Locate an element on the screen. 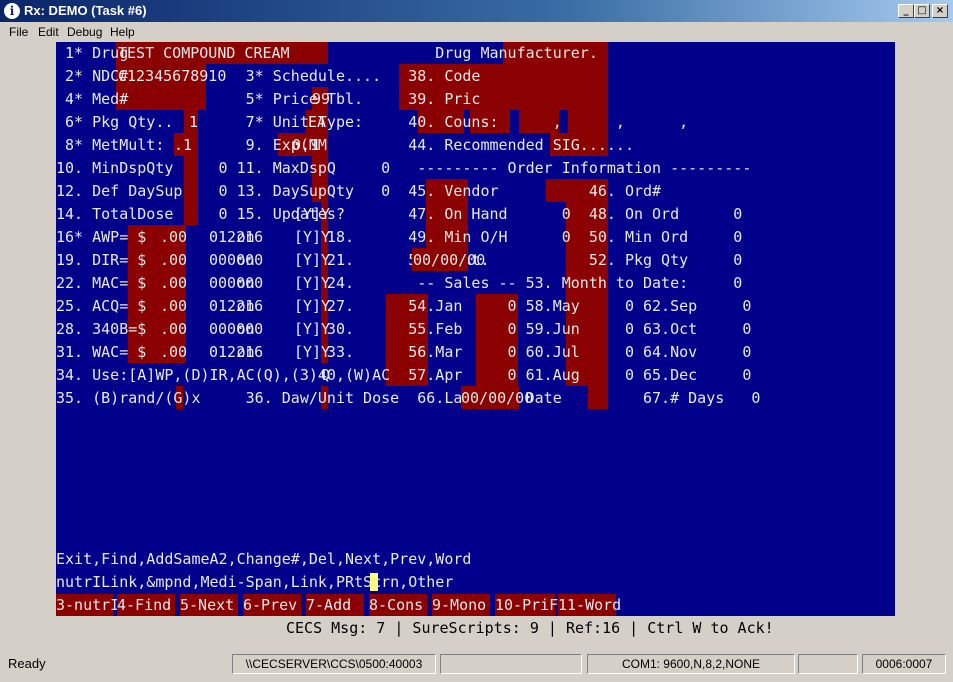 Image resolution: width=953 pixels, height=682 pixels. last-inv-date: 00/00/00 is located at coordinates (497, 398).